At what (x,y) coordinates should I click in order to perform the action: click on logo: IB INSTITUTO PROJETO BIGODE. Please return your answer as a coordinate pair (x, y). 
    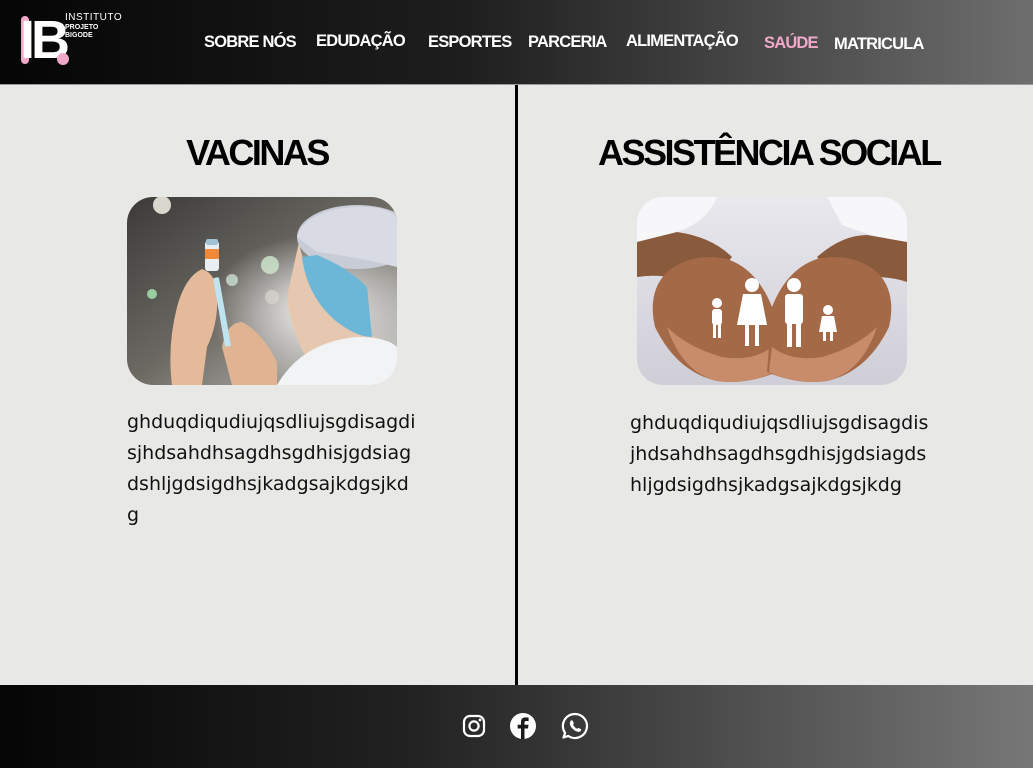
    Looking at the image, I should click on (75, 42).